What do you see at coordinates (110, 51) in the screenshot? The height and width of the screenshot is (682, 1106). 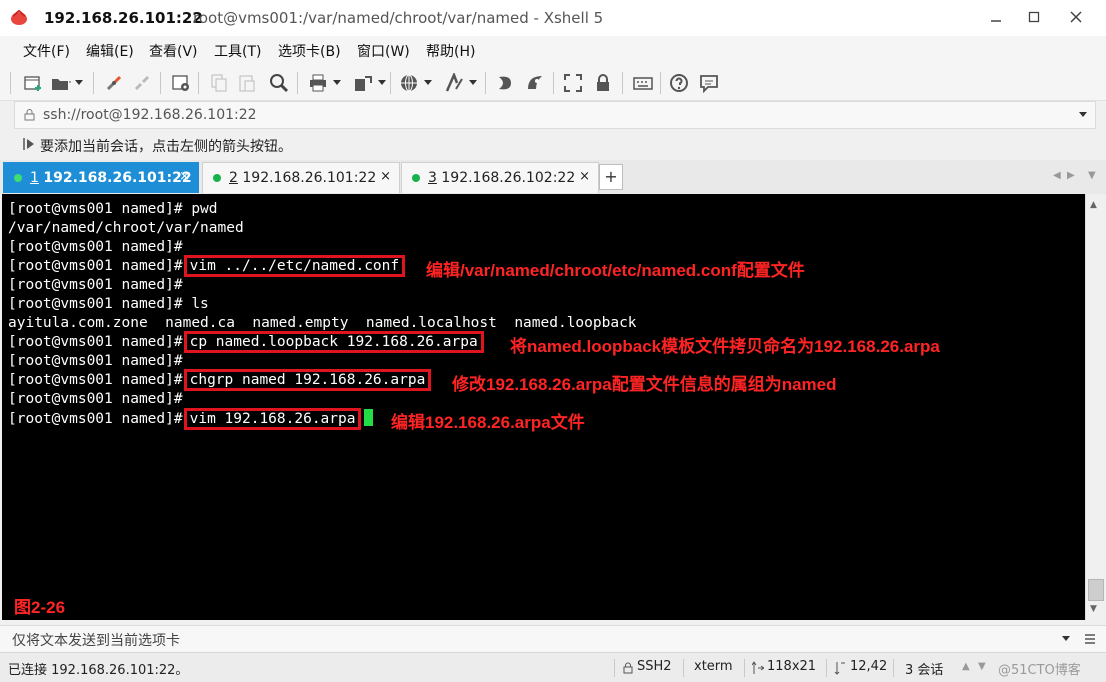 I see `menu-edit: 编辑(E)` at bounding box center [110, 51].